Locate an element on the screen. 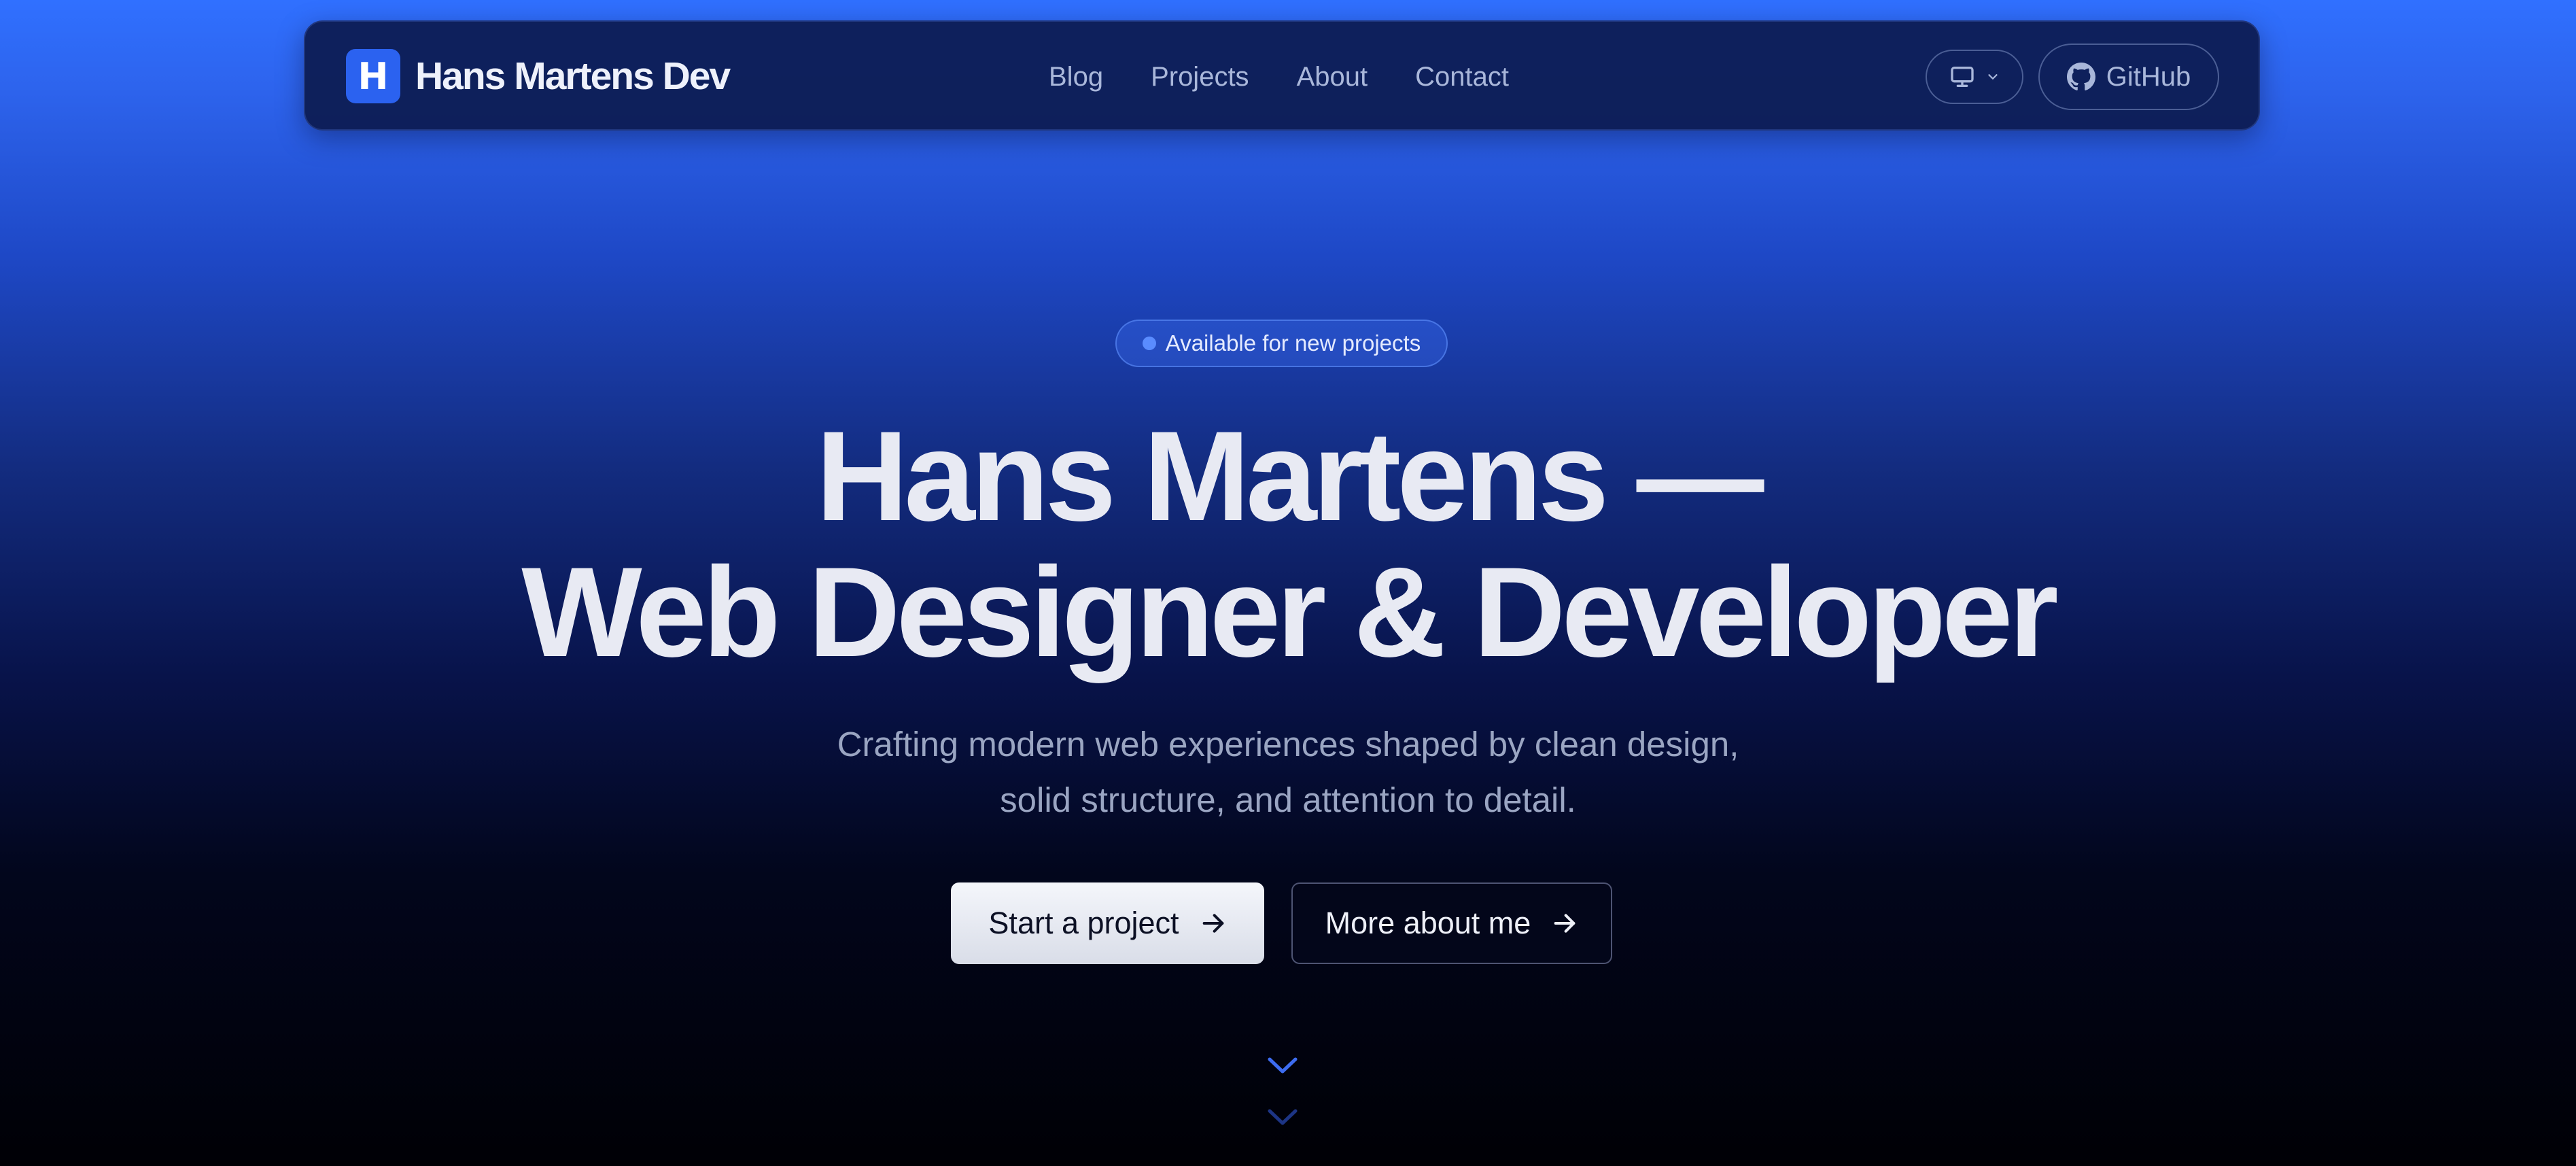  nav-link-about: About is located at coordinates (1332, 77).